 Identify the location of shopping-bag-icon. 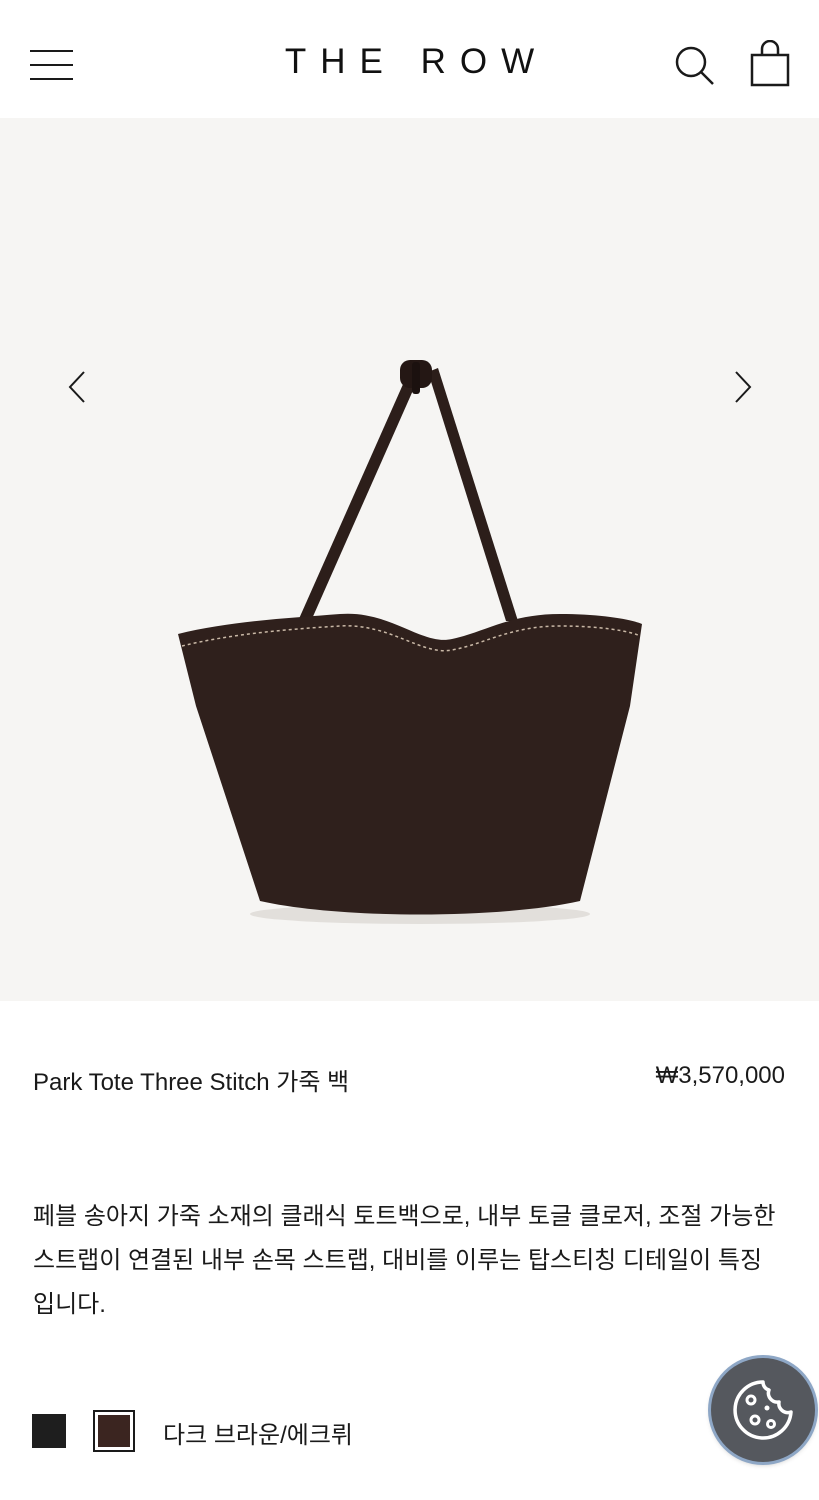
(770, 63).